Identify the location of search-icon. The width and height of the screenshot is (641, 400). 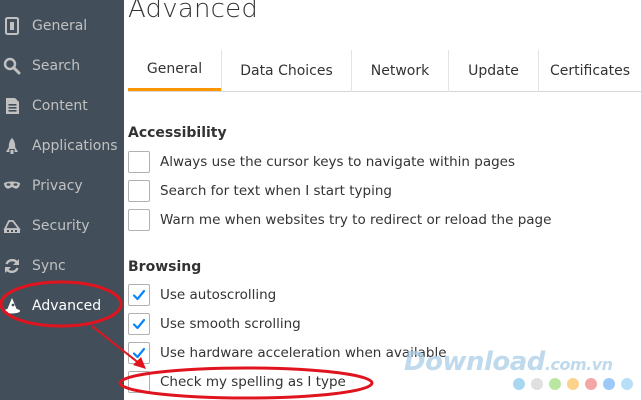
(12, 66).